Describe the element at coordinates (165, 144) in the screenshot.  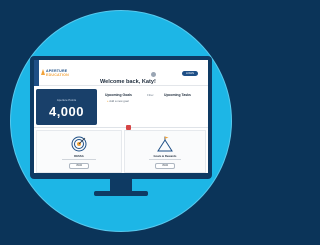
I see `mountain-flag-icon` at that location.